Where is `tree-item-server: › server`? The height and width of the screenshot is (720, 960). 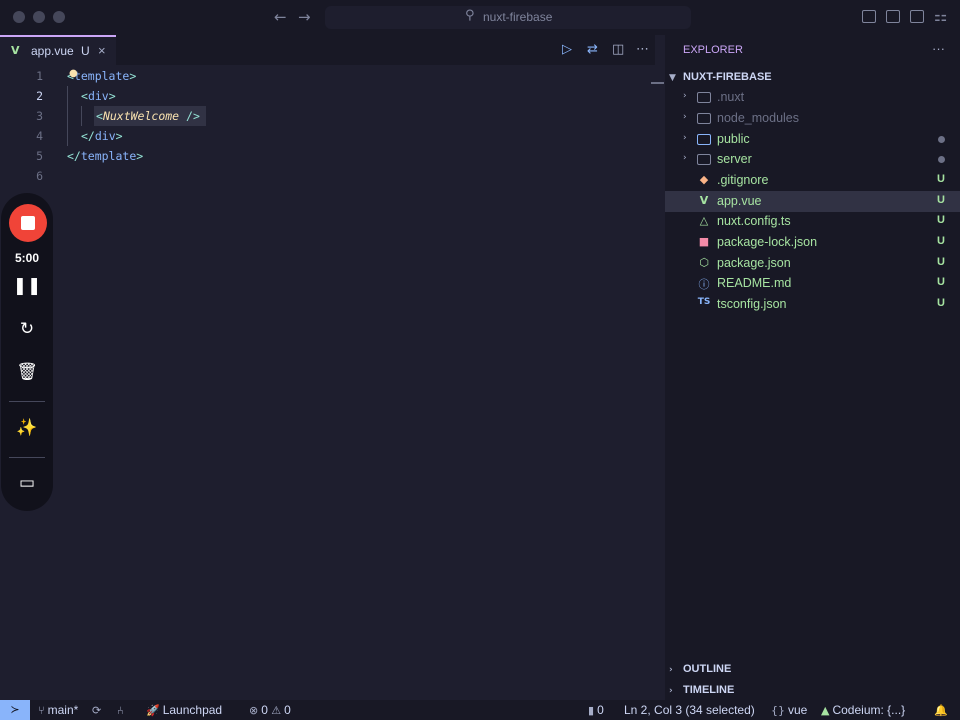
tree-item-server: › server is located at coordinates (812, 159).